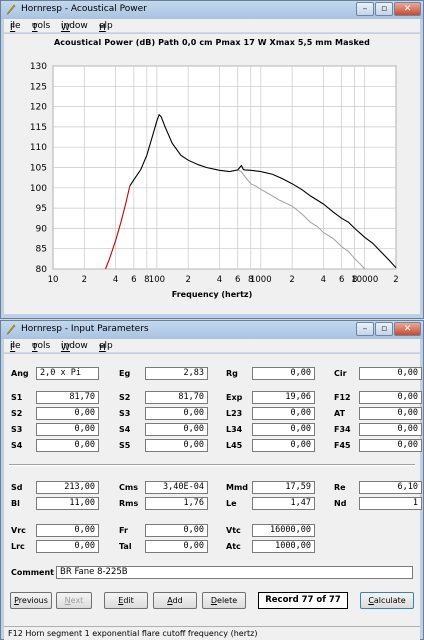  What do you see at coordinates (340, 503) in the screenshot?
I see `label-nd: Nd` at bounding box center [340, 503].